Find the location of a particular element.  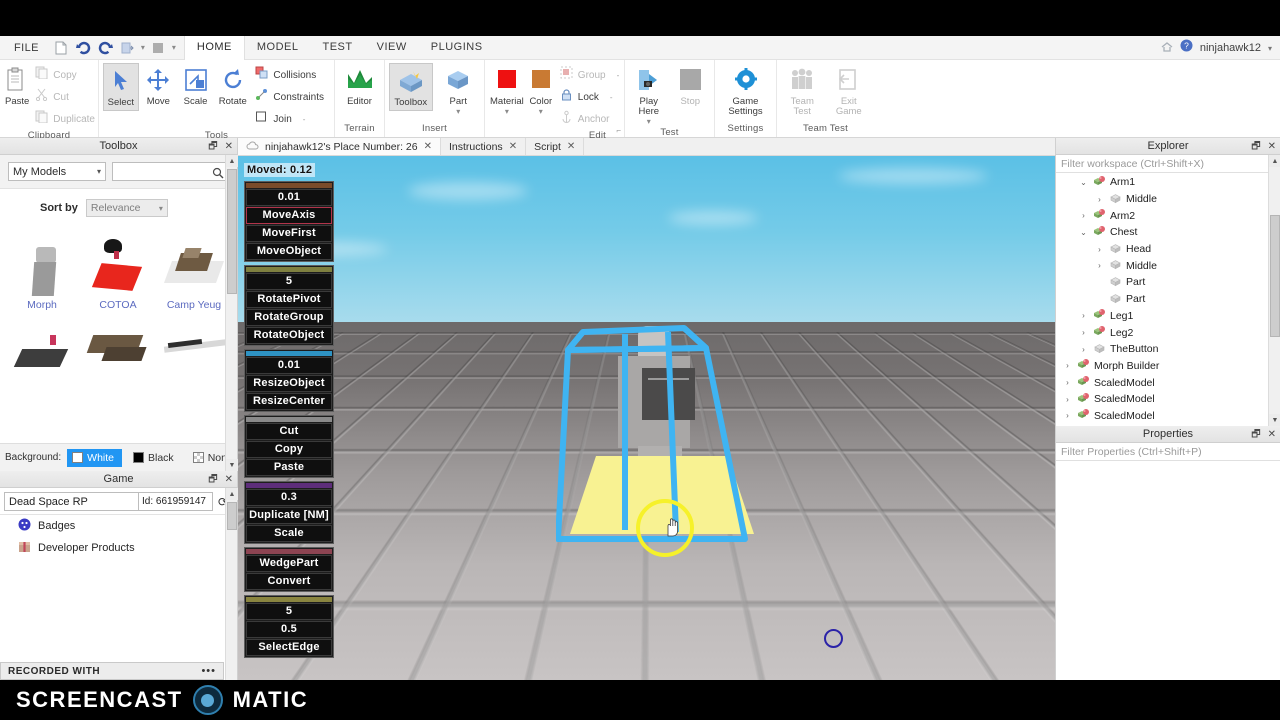

recorder-menu-icon: ••• is located at coordinates (208, 671).